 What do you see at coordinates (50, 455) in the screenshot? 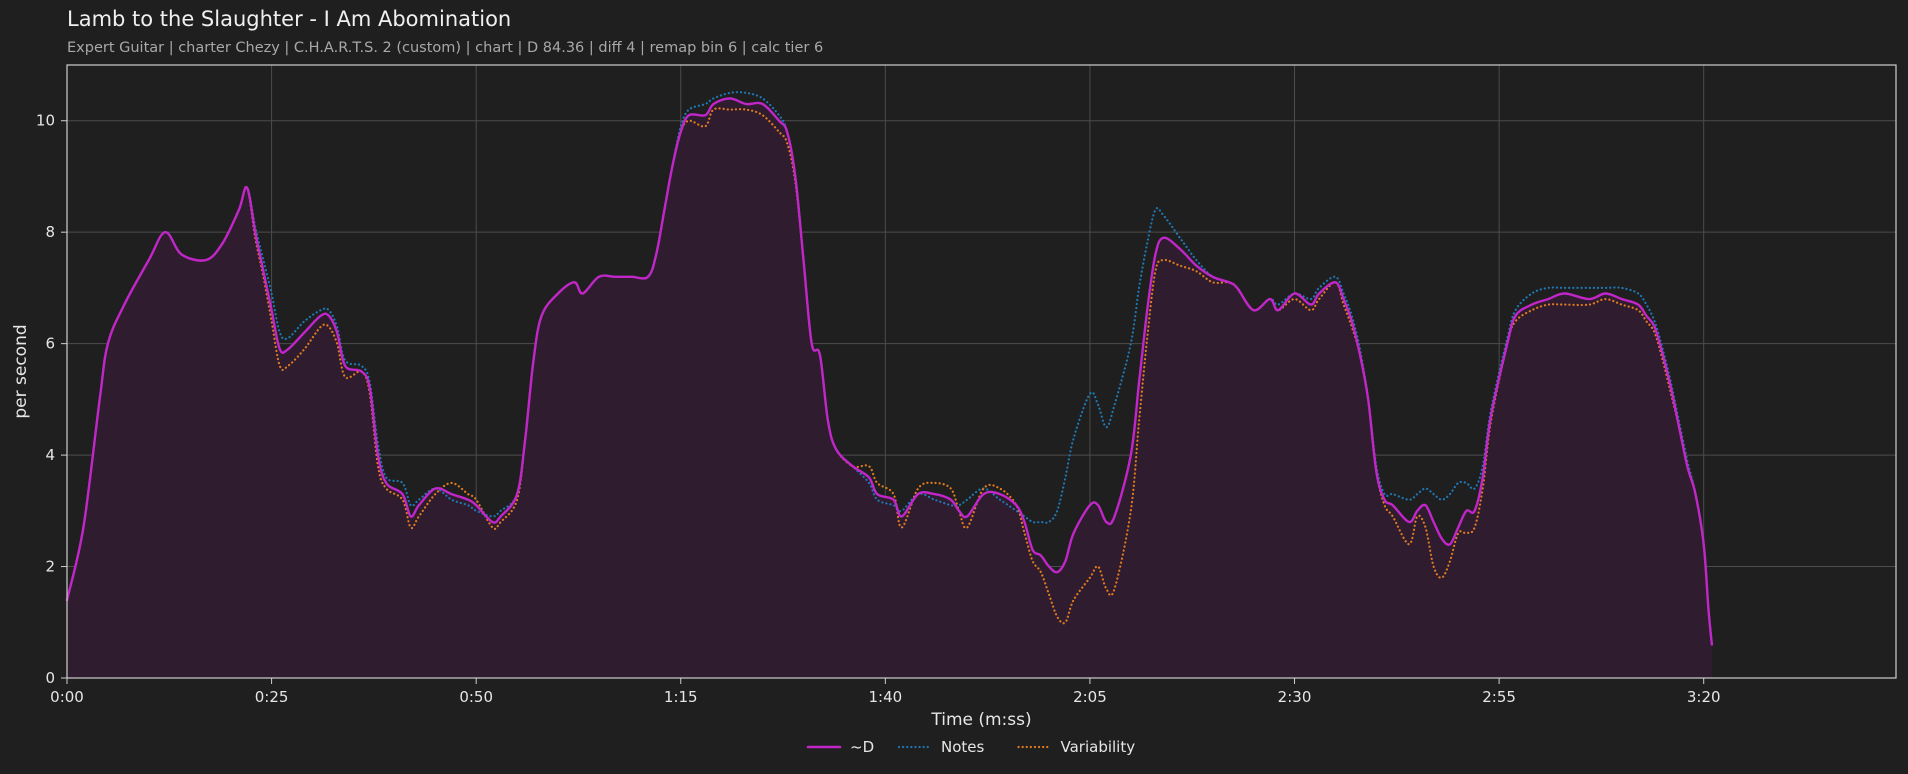
I see `y-tick-label: 4` at bounding box center [50, 455].